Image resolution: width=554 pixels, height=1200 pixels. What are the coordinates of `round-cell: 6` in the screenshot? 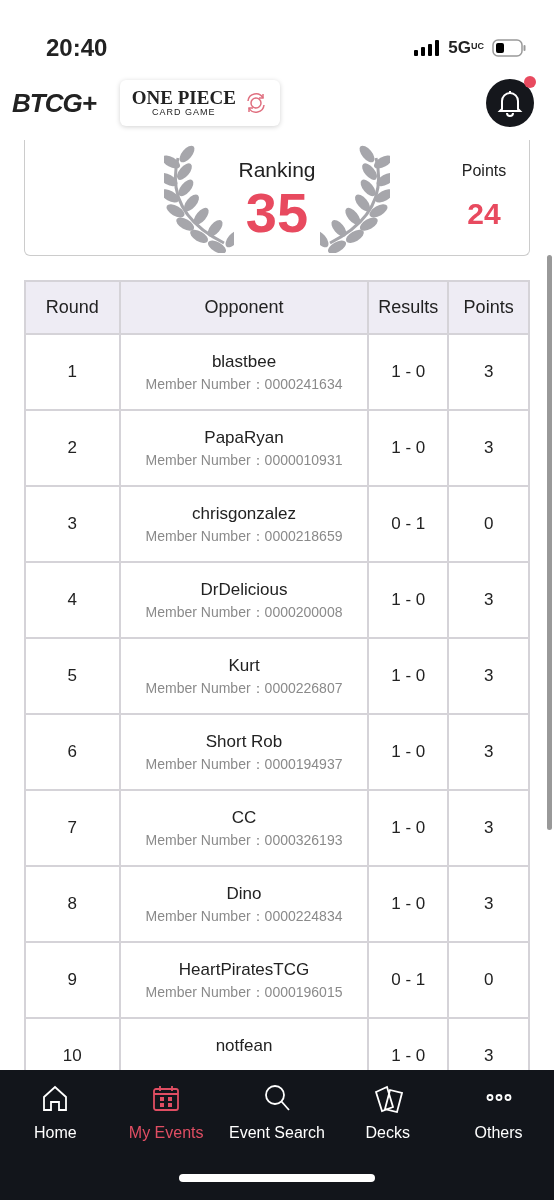 It's located at (72, 752).